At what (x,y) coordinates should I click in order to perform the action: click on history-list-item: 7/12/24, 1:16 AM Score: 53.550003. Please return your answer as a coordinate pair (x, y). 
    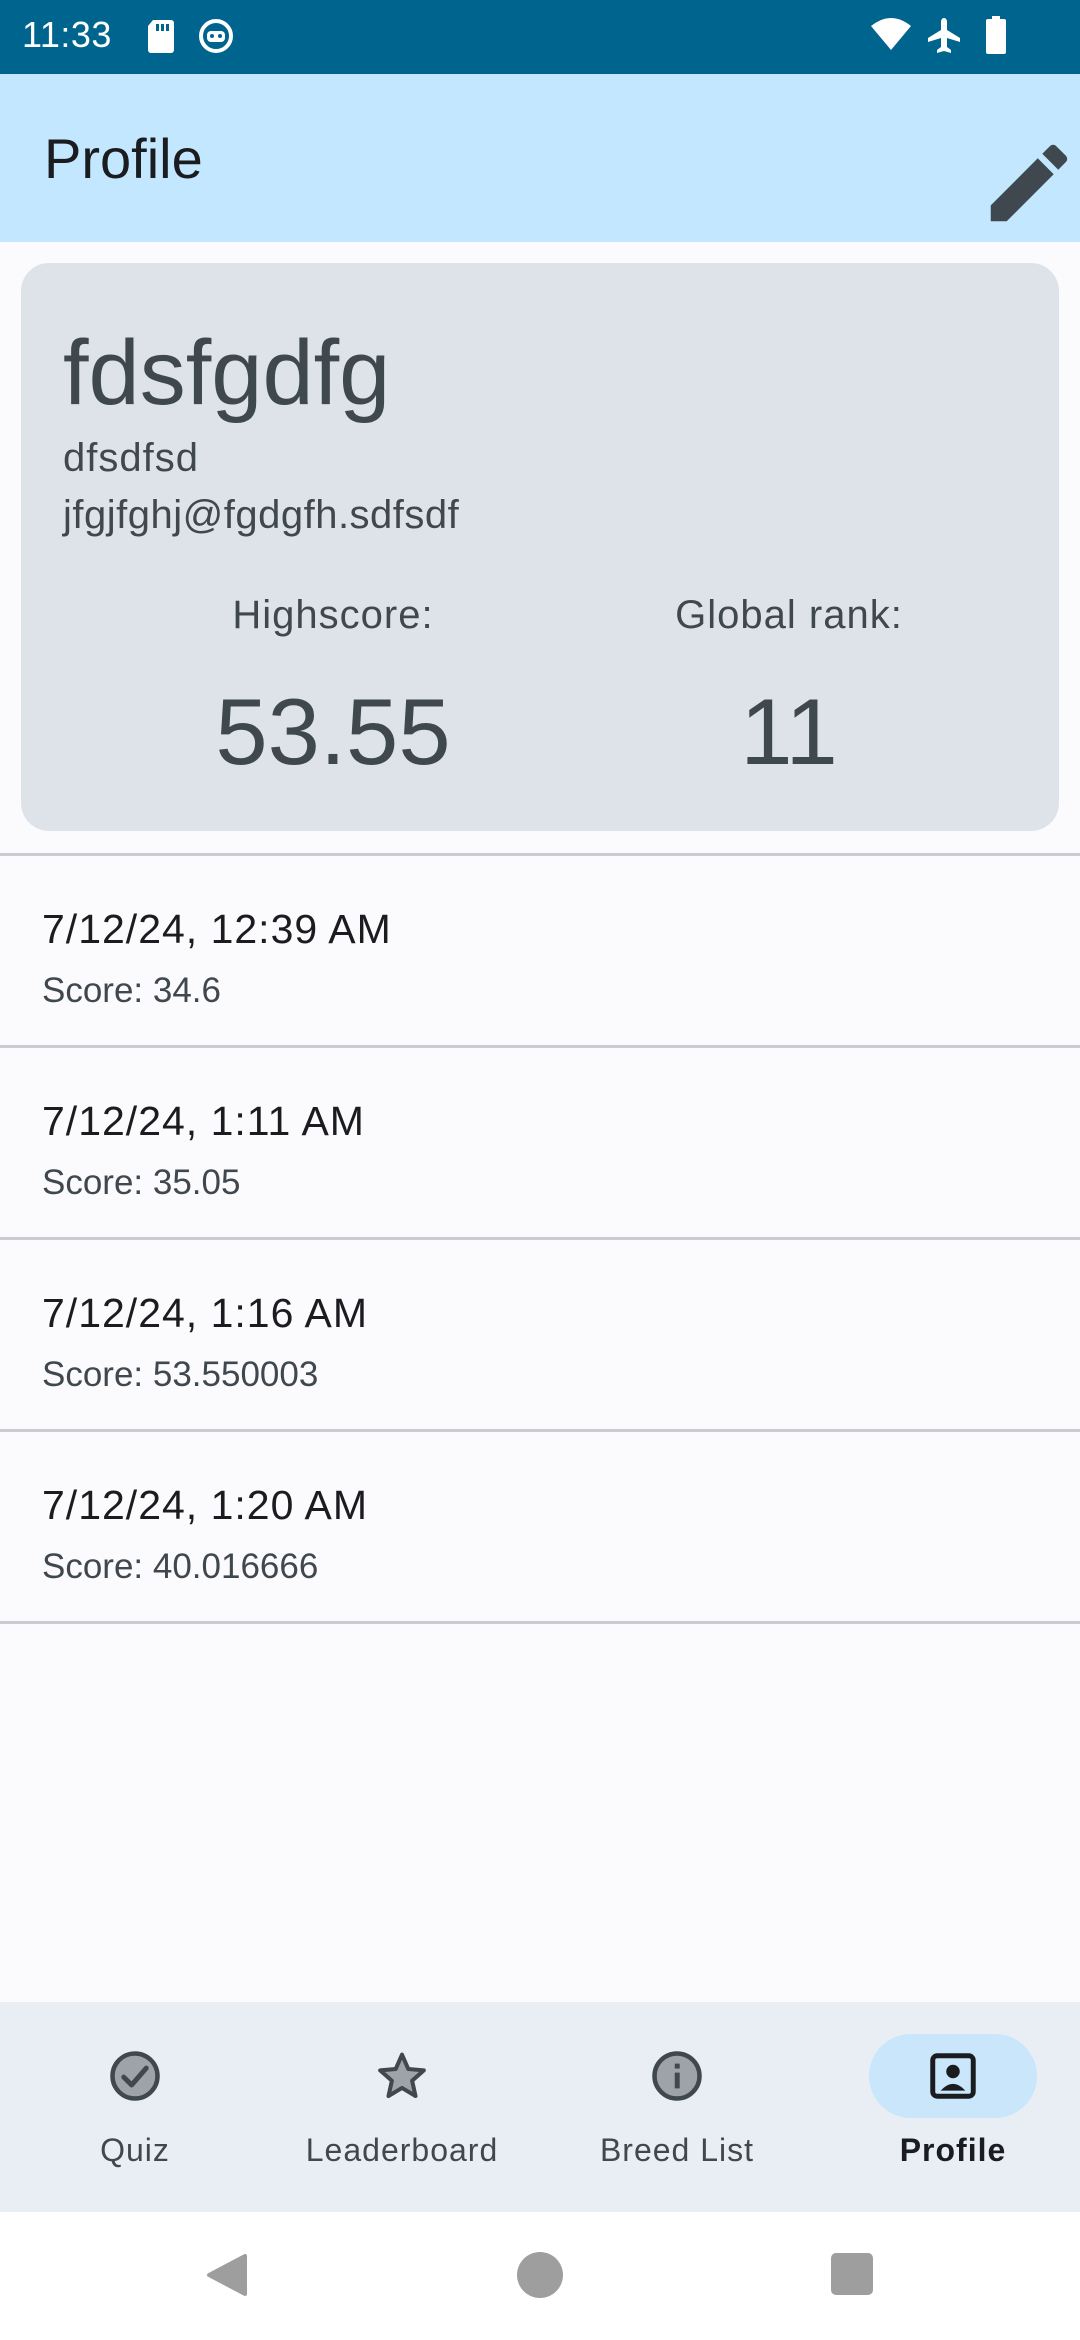
    Looking at the image, I should click on (540, 1335).